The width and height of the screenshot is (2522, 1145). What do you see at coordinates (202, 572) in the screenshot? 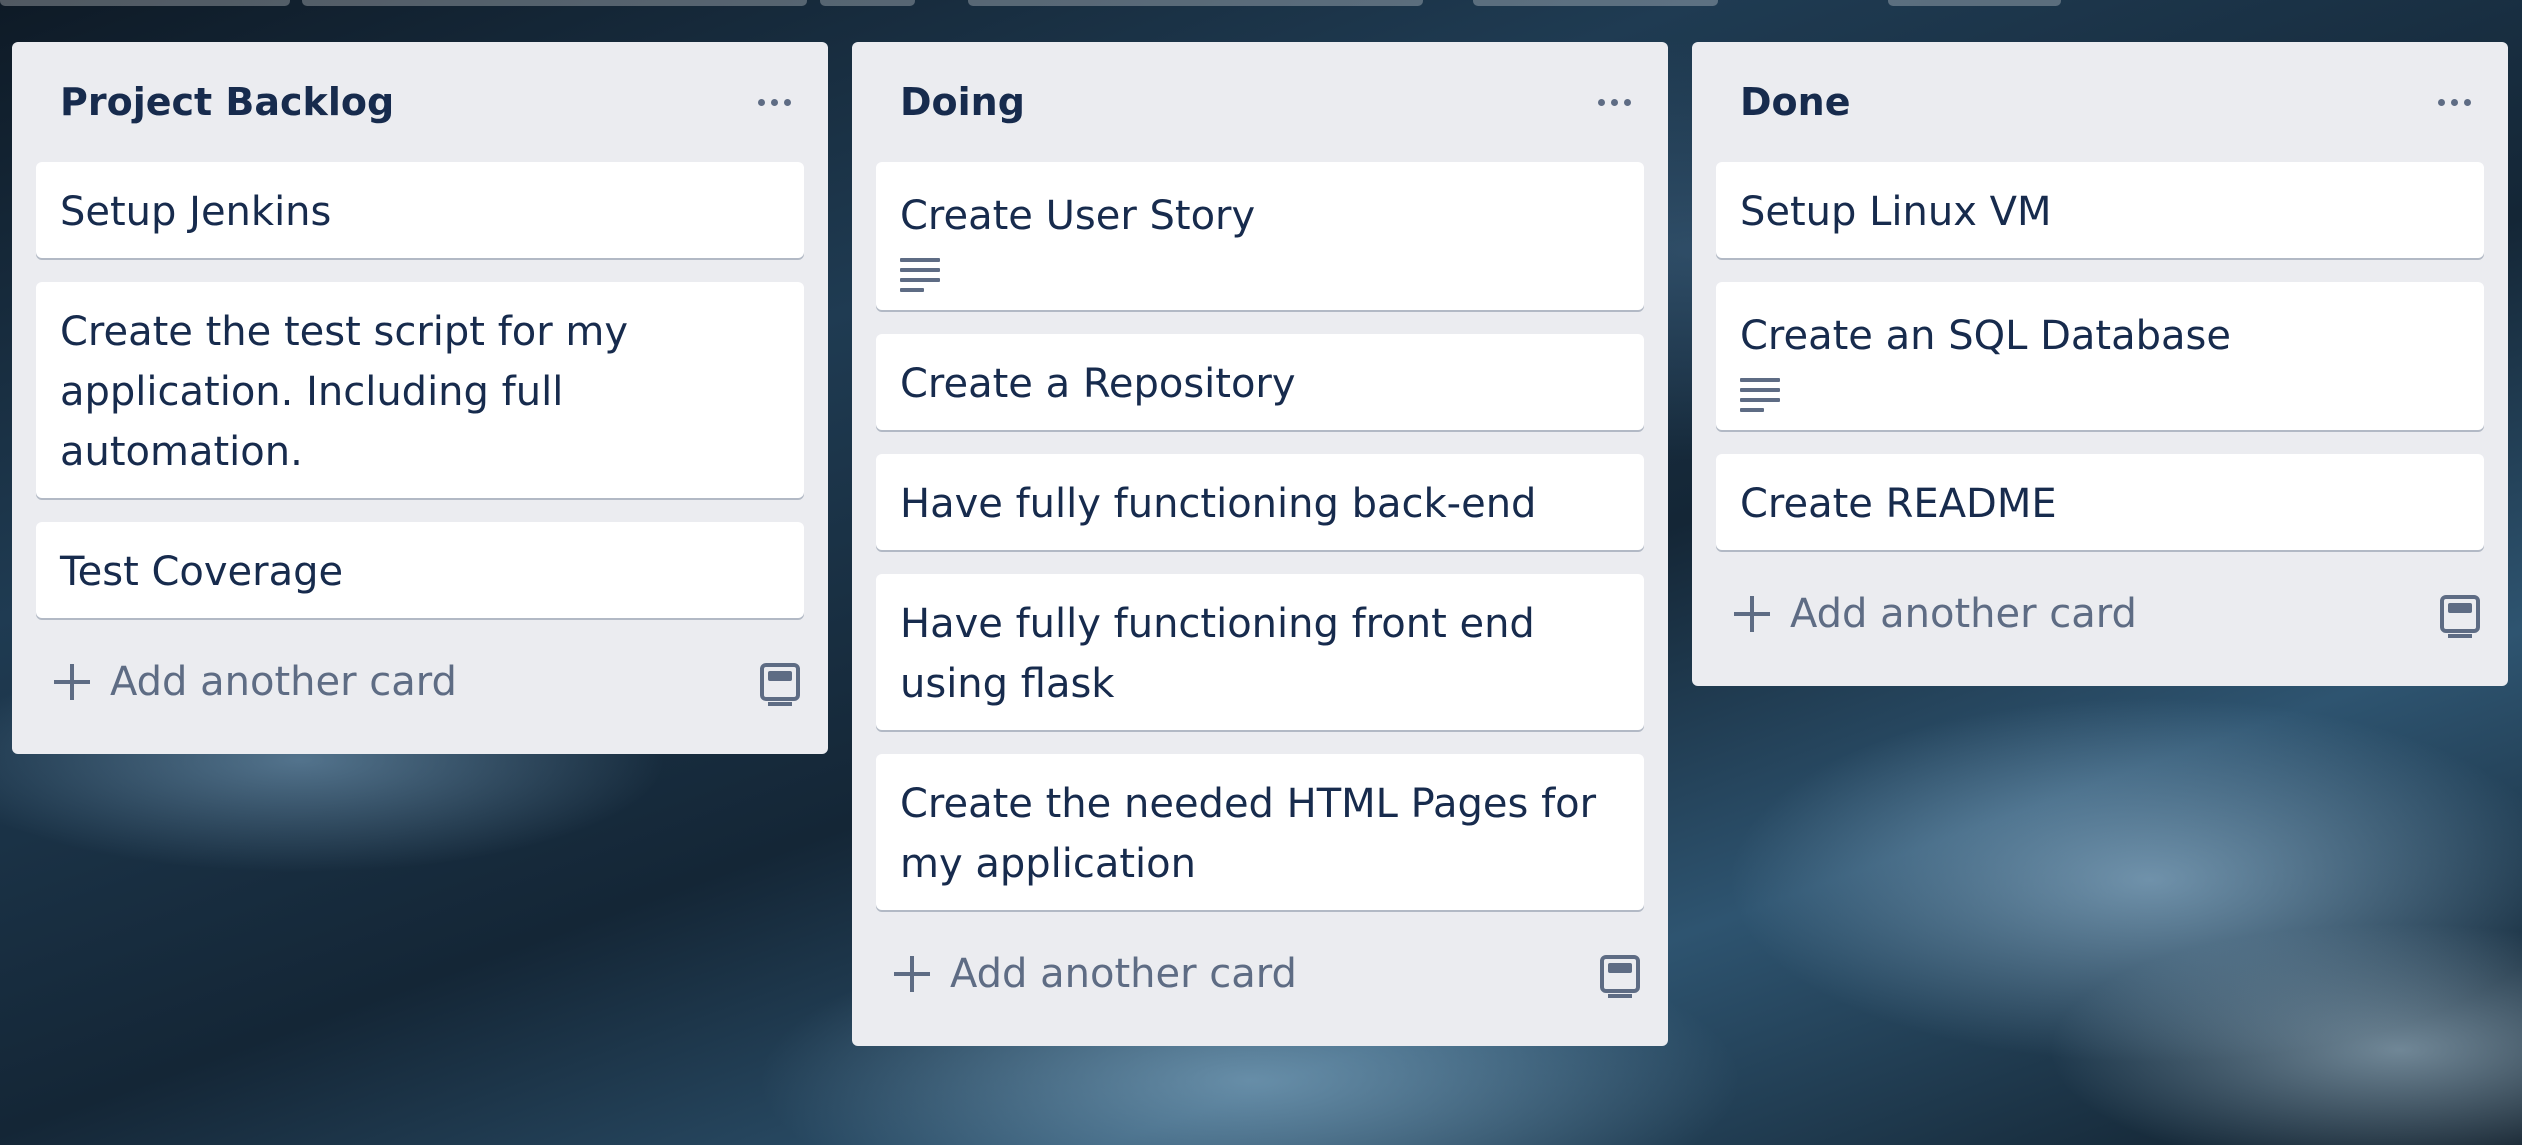
I see `card-title: Test Coverage` at bounding box center [202, 572].